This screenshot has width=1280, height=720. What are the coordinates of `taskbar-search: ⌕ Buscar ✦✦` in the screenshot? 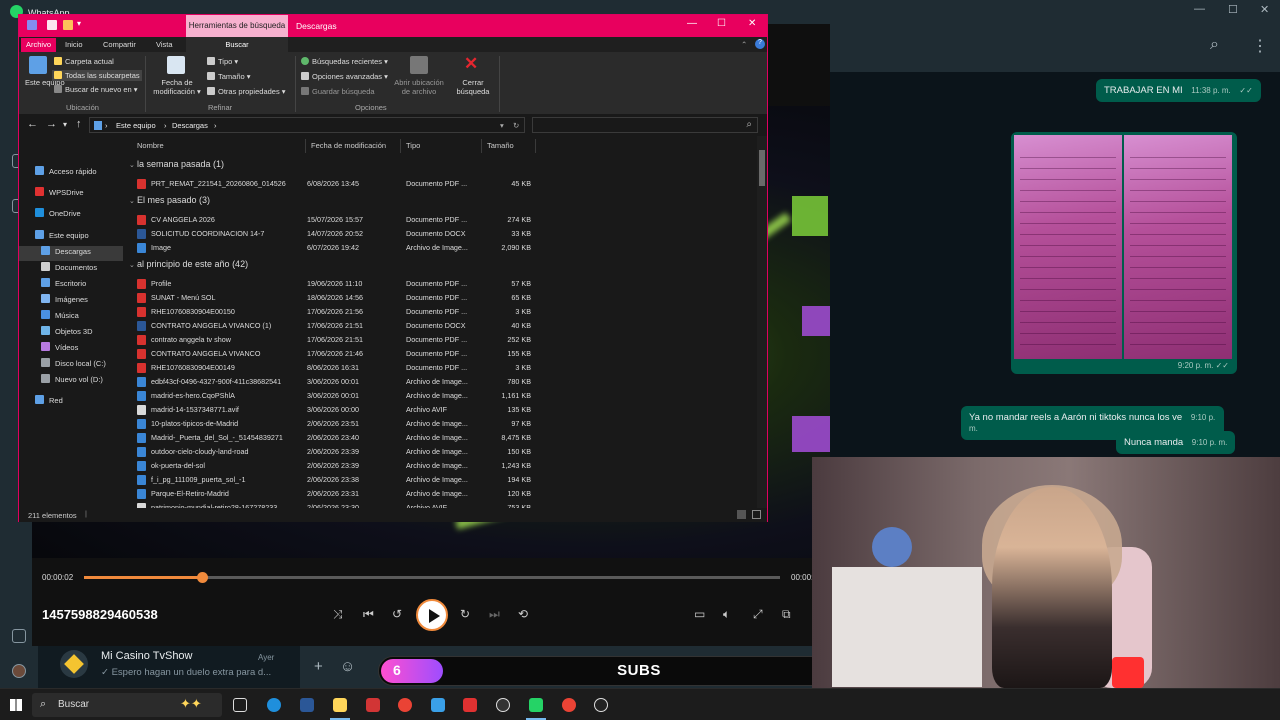 It's located at (127, 705).